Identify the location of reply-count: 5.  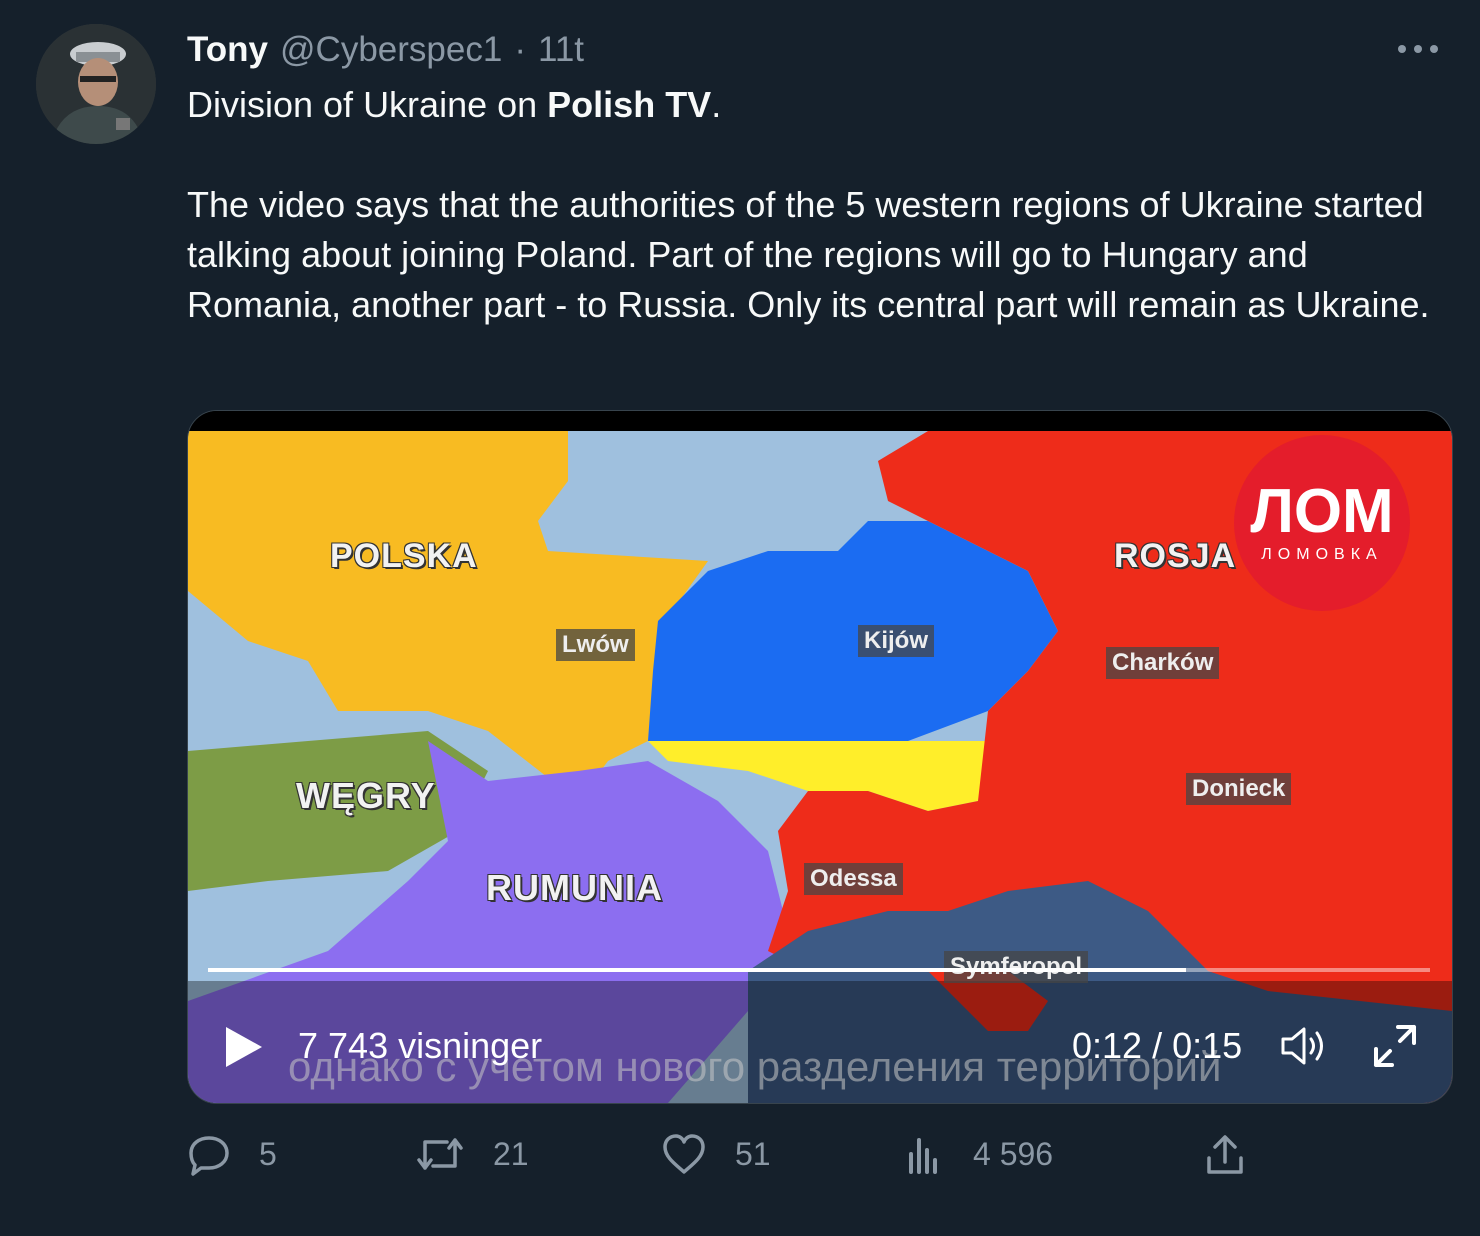
(268, 1153).